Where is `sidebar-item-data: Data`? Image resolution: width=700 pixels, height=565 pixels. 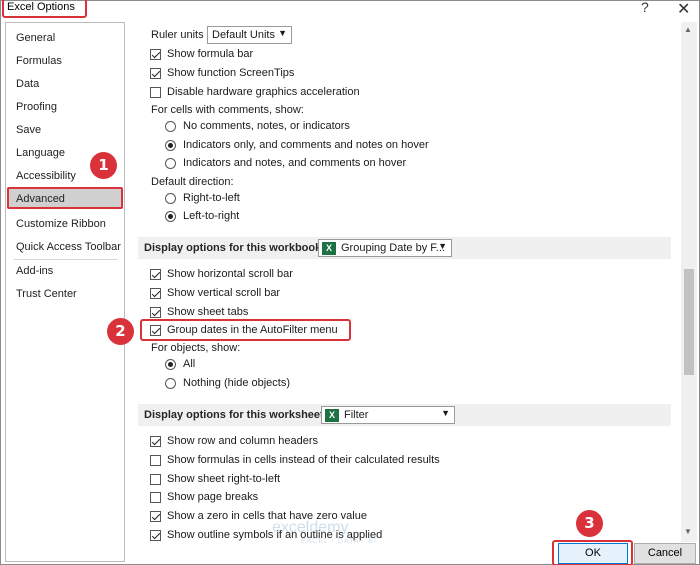
sidebar-item-data: Data is located at coordinates (27, 84).